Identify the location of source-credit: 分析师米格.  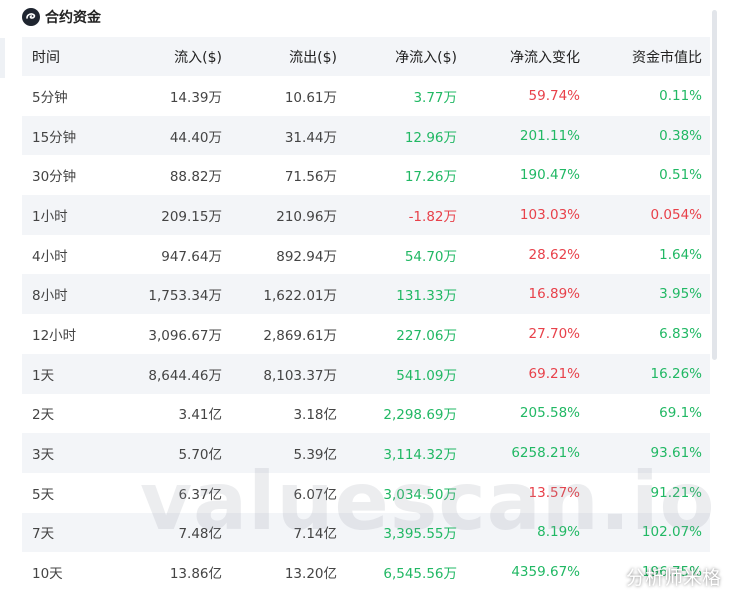
(659, 576).